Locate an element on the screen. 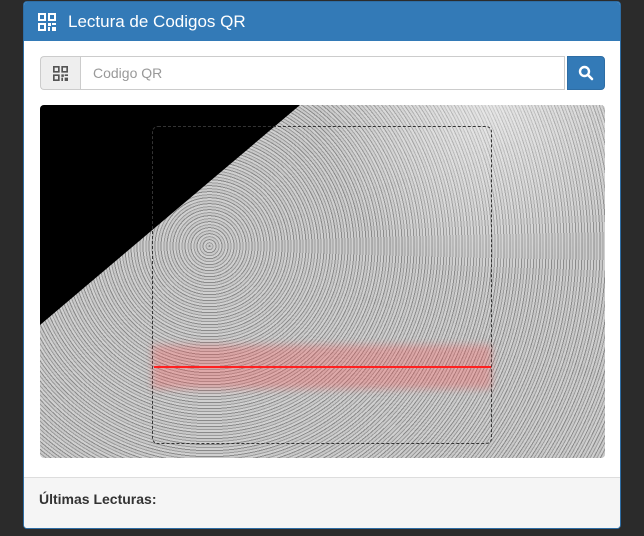 The height and width of the screenshot is (536, 644). recent-reads-footer: Últimas Lecturas: is located at coordinates (322, 502).